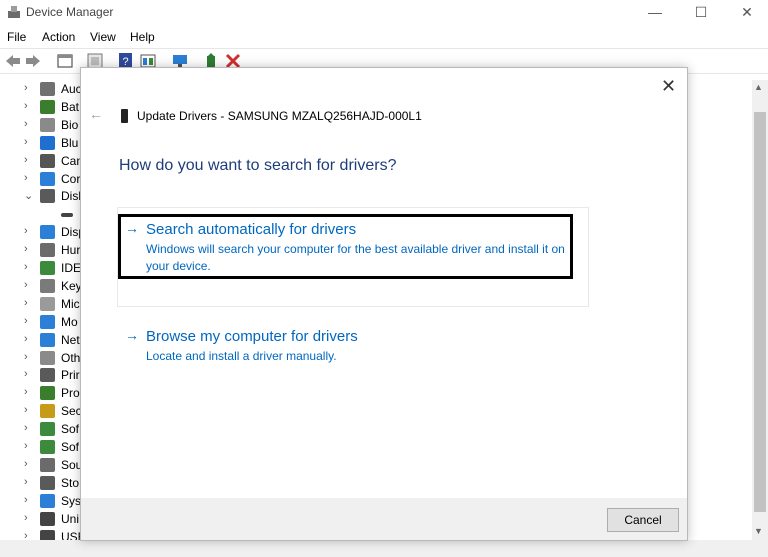  I want to click on tree-item-label: Sof, so click(70, 429).